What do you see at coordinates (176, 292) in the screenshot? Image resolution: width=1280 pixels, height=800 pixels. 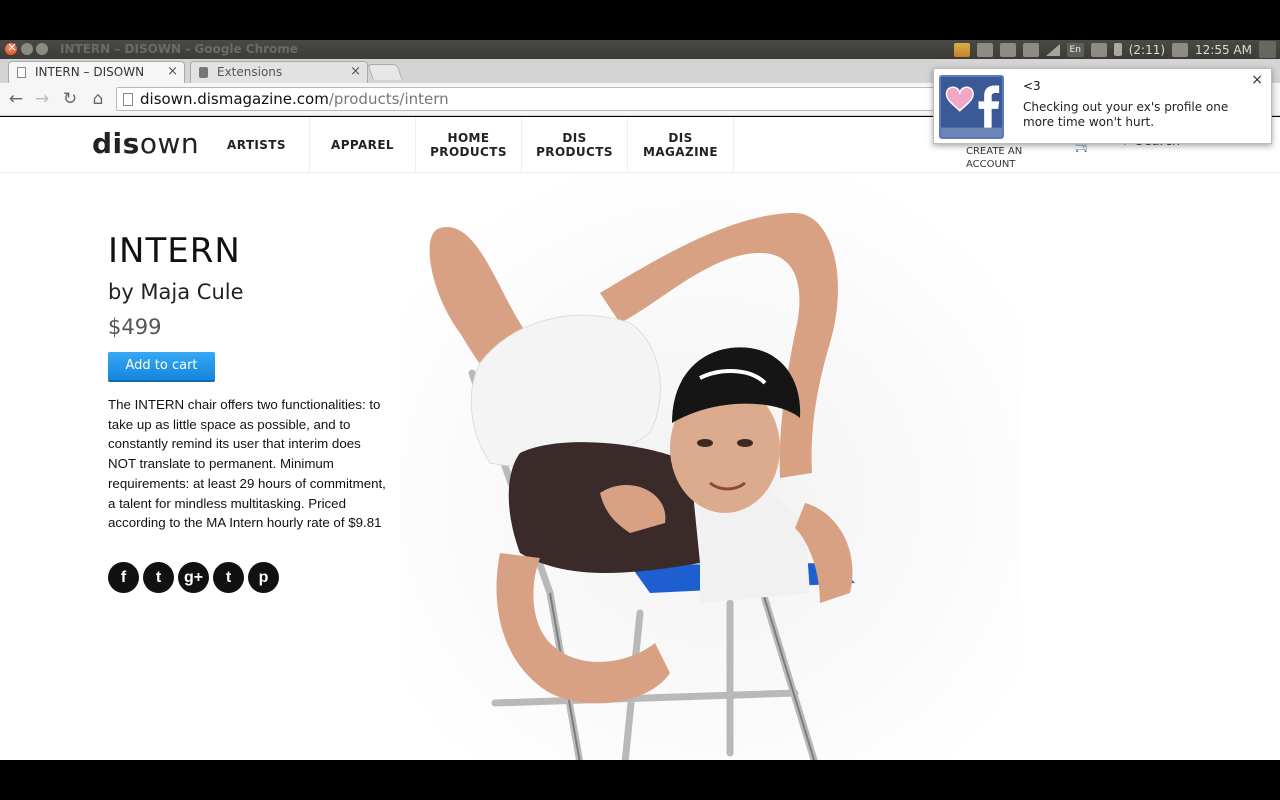 I see `product-artist: by Maja Cule` at bounding box center [176, 292].